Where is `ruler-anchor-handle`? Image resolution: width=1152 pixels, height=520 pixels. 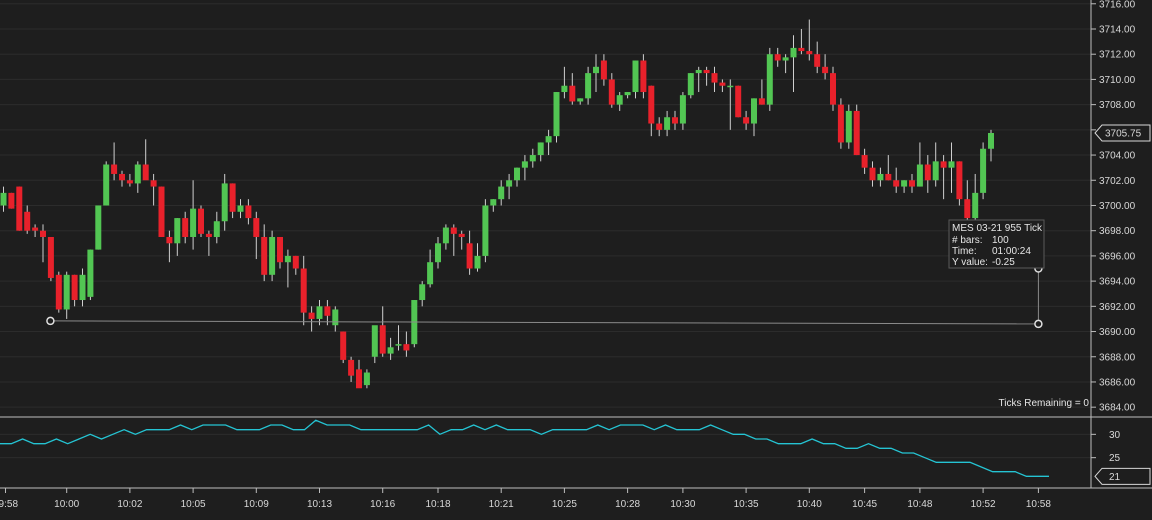 ruler-anchor-handle is located at coordinates (1038, 324).